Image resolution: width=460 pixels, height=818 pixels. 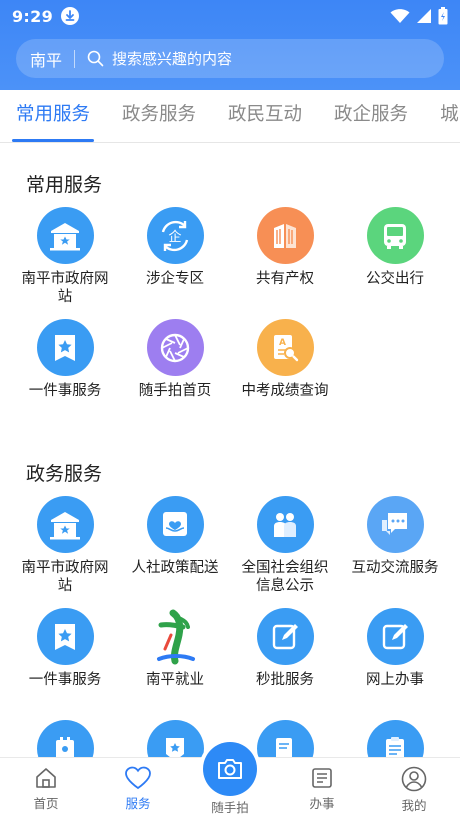 I want to click on service-label: 秒批服务, so click(x=285, y=680).